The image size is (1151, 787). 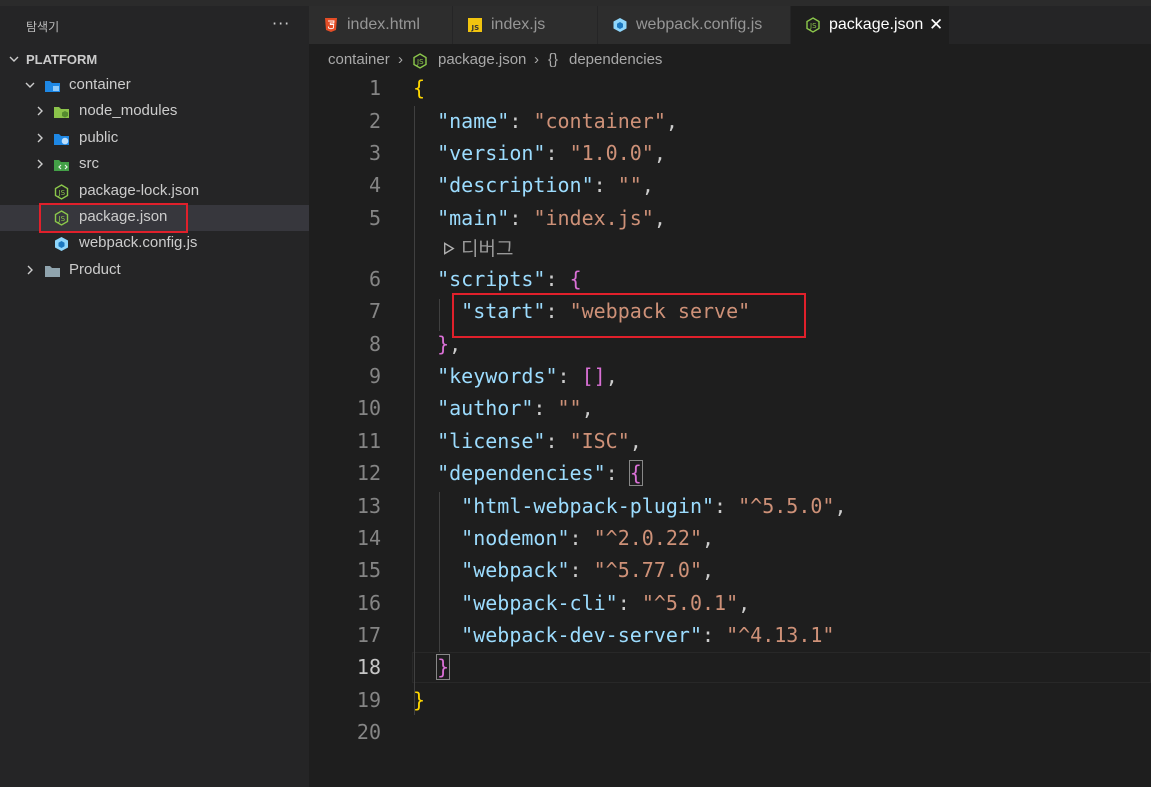 What do you see at coordinates (497, 279) in the screenshot?
I see `code-line-6: "scripts": {` at bounding box center [497, 279].